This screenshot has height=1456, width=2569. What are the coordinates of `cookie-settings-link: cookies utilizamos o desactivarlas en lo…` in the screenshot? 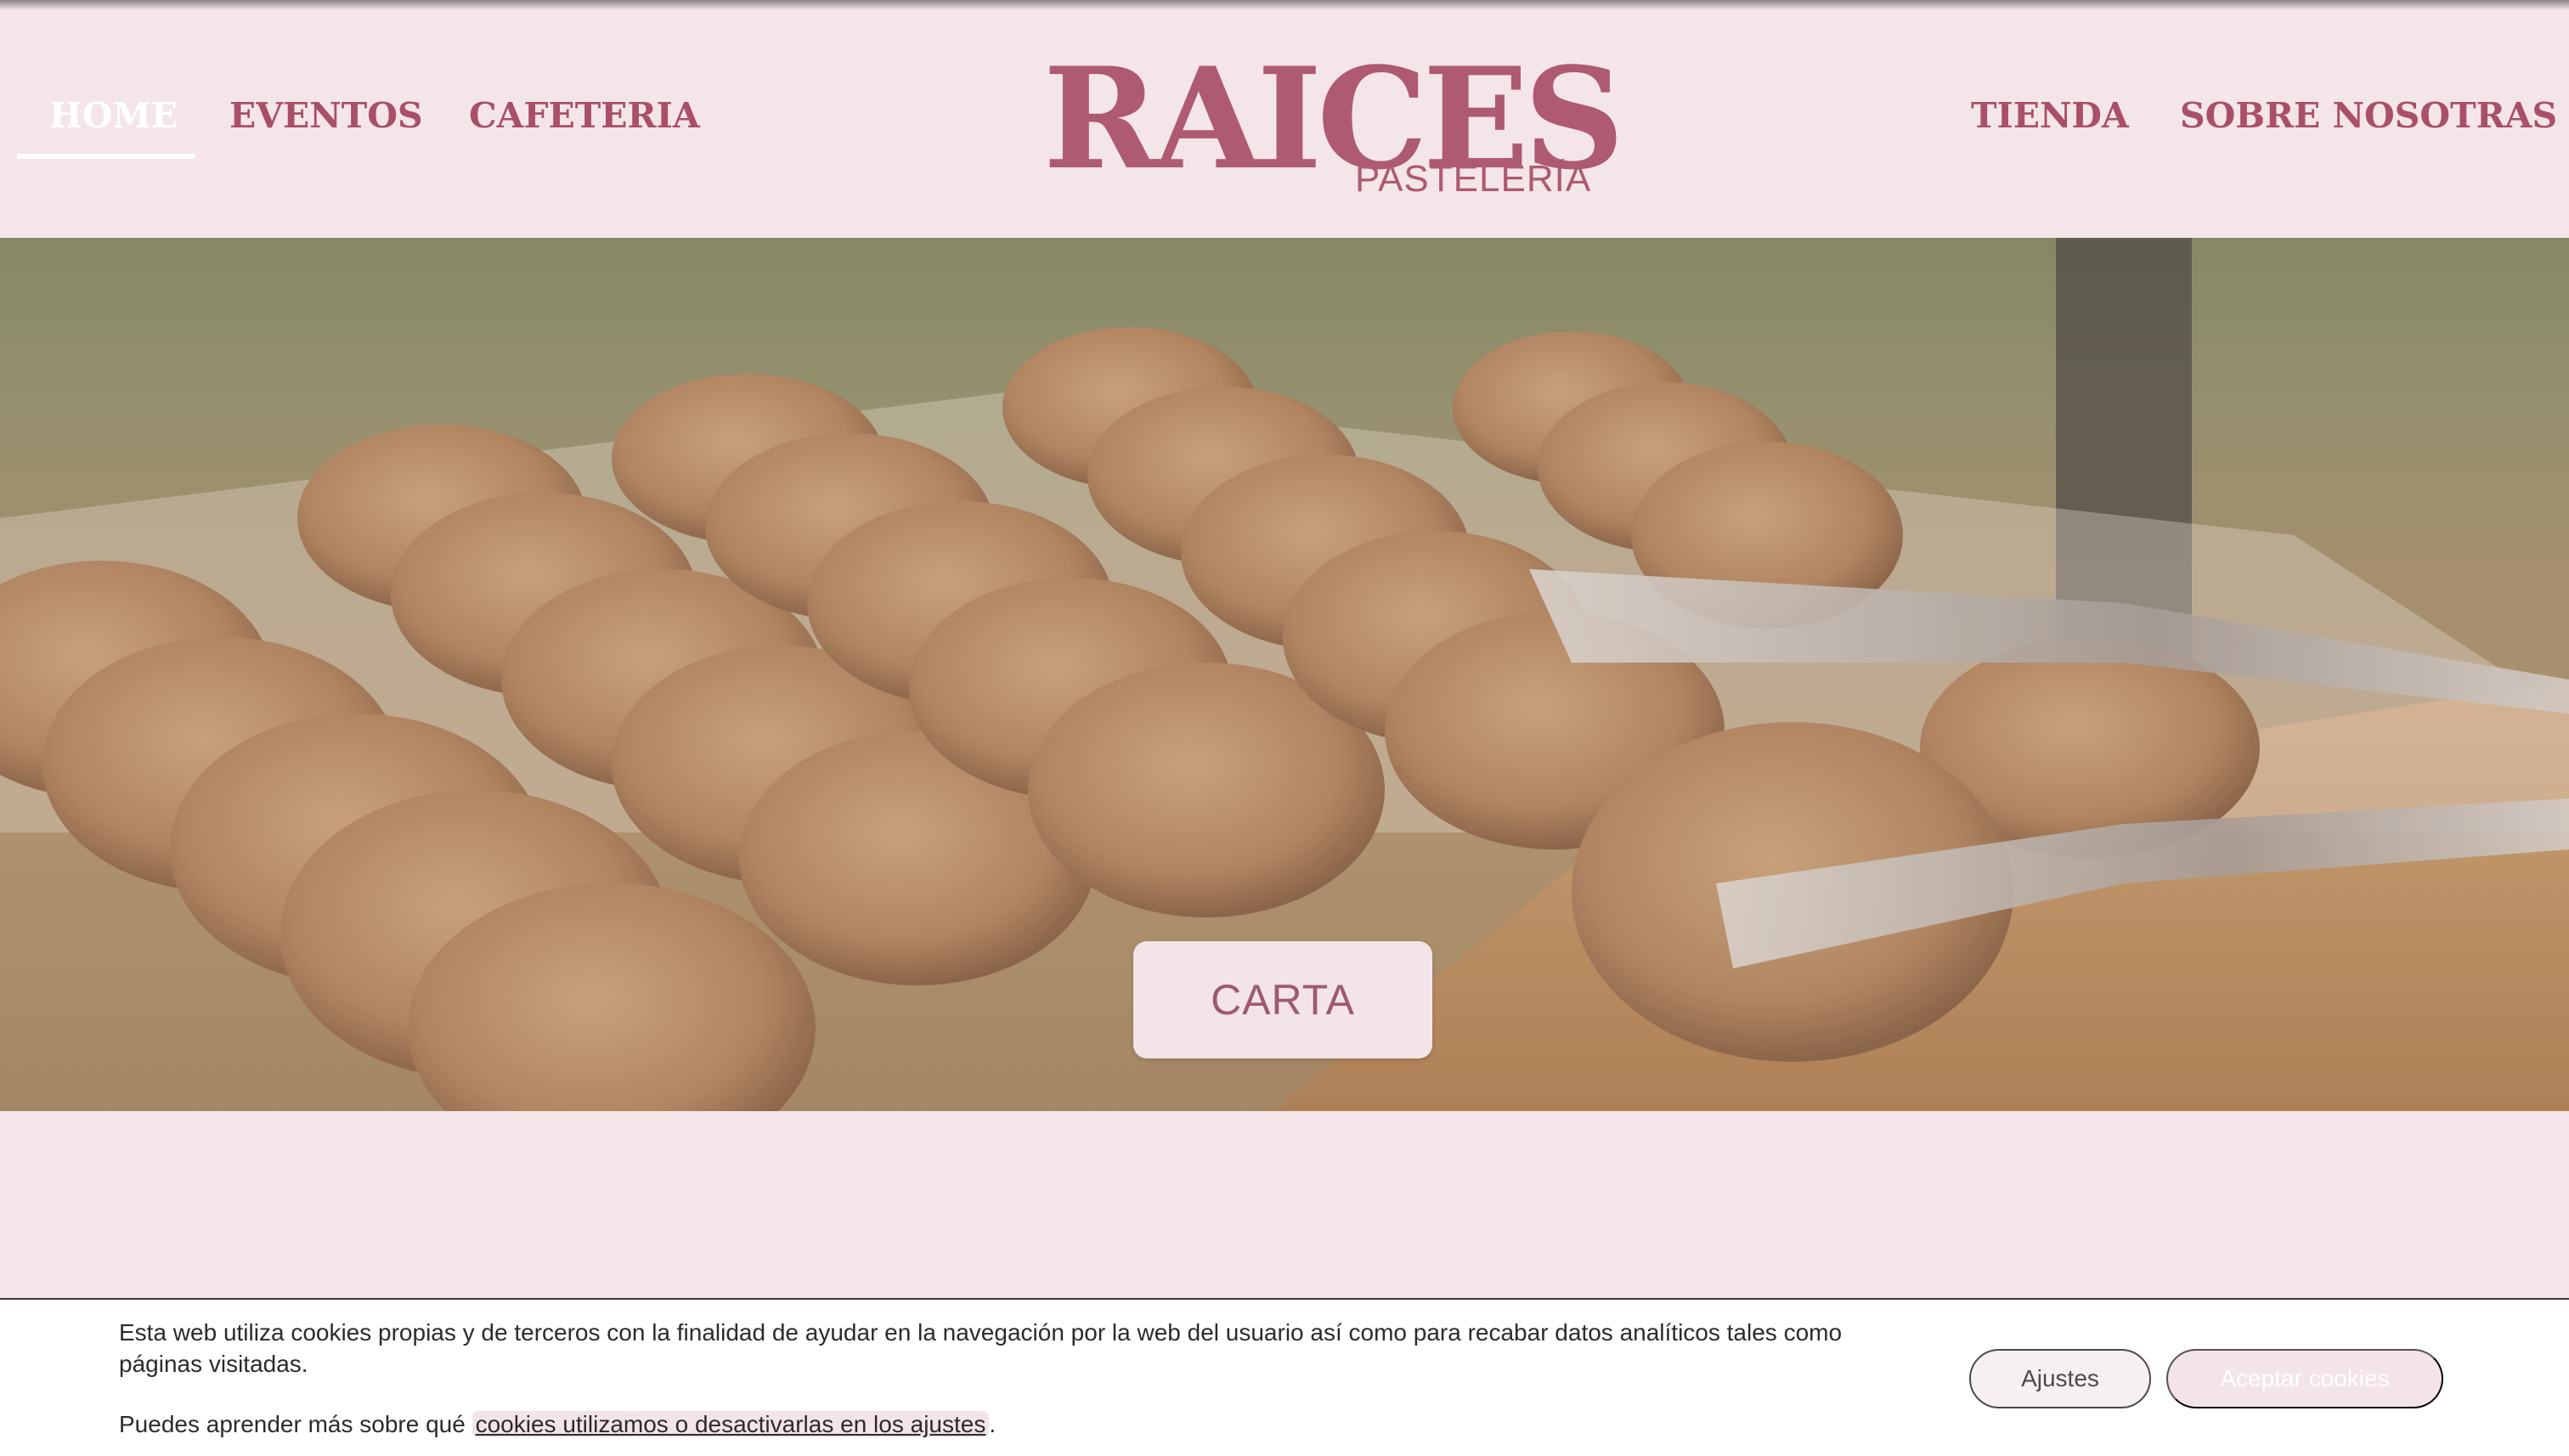 It's located at (731, 1424).